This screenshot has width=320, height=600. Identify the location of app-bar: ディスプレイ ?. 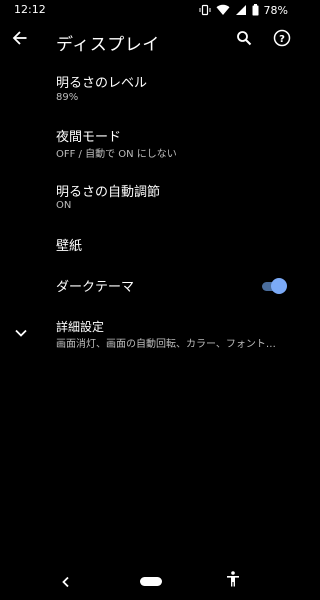
(150, 40).